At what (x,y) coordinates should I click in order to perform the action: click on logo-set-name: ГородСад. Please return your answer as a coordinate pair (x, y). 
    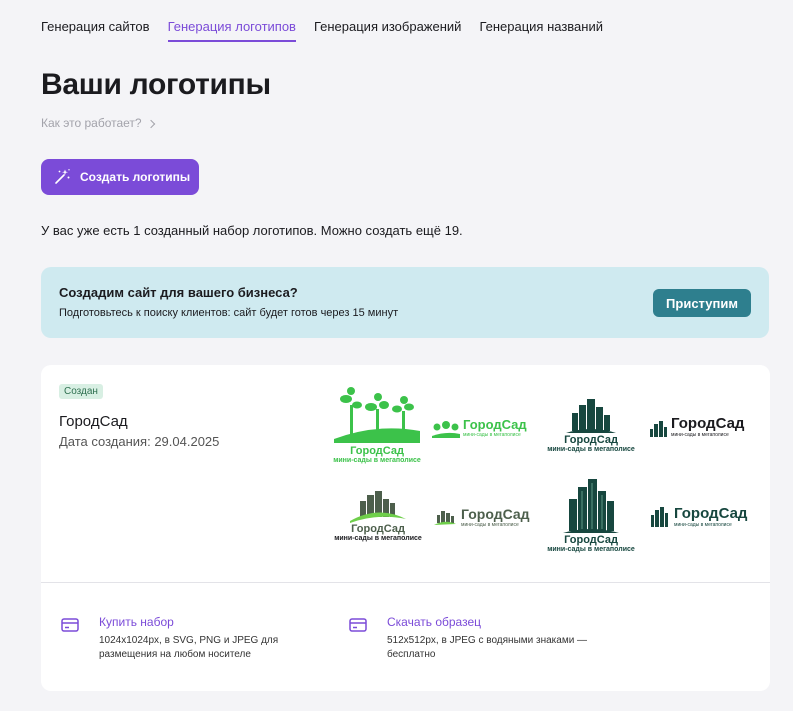
    Looking at the image, I should click on (93, 421).